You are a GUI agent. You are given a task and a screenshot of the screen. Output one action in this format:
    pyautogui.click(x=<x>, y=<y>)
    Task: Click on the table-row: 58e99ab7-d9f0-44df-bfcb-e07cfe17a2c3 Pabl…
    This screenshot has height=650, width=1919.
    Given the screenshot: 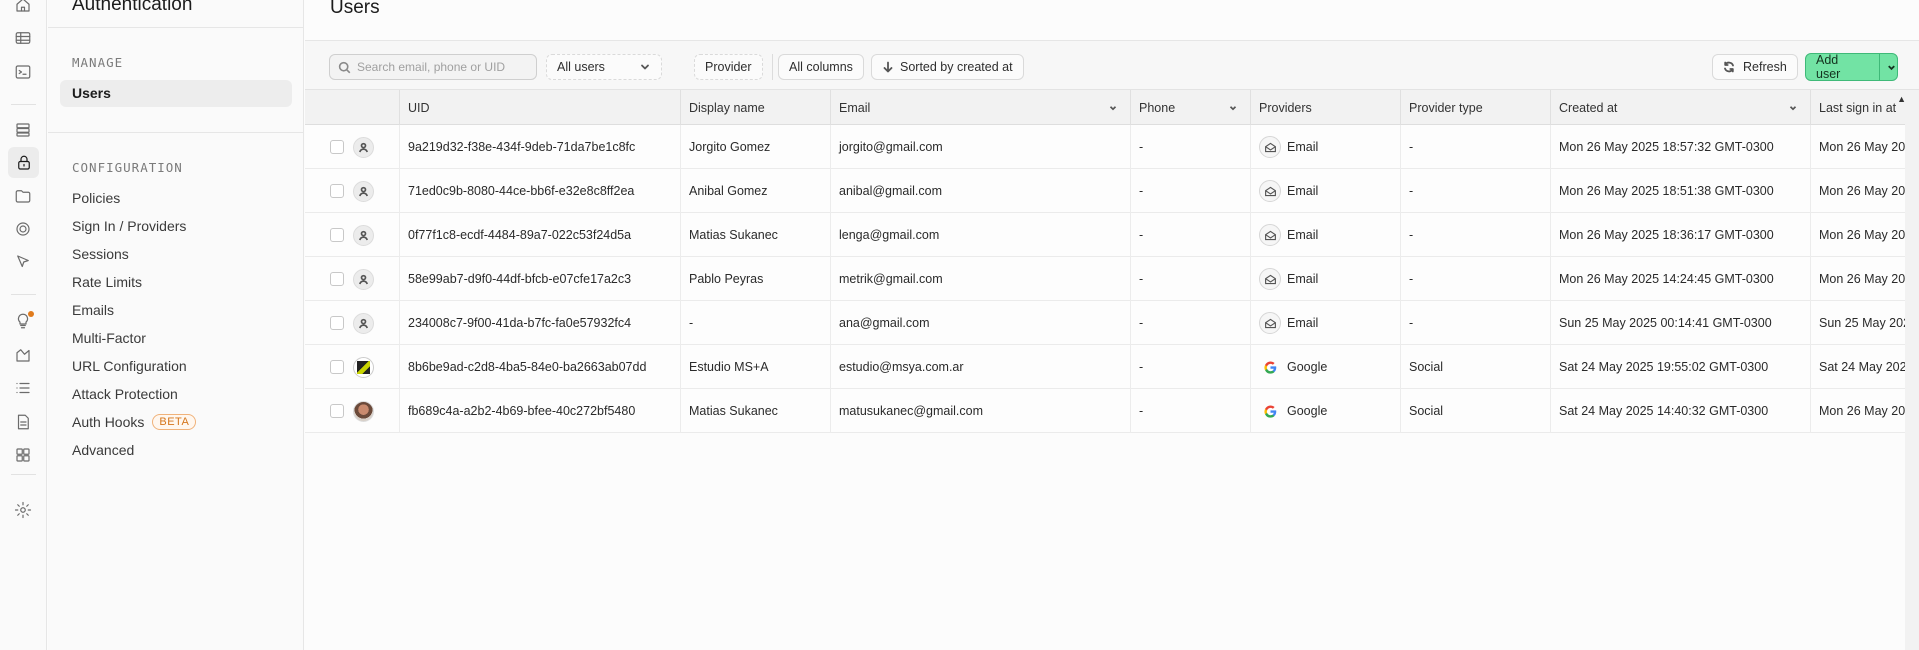 What is the action you would take?
    pyautogui.click(x=1112, y=279)
    